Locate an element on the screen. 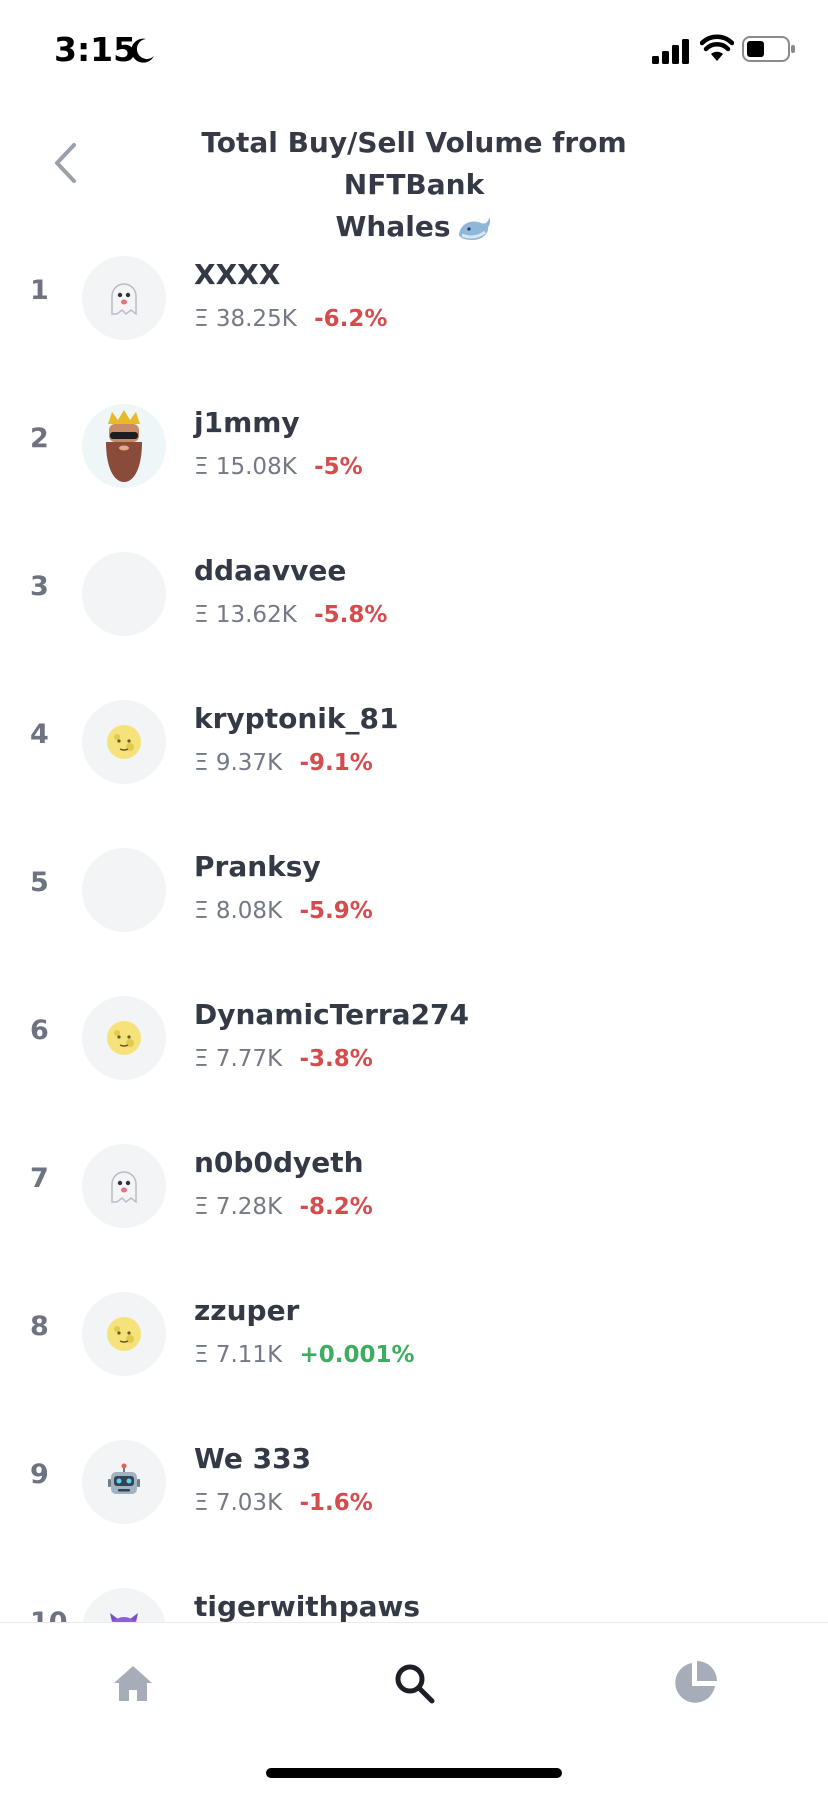 This screenshot has height=1793, width=828. tab-portfolio is located at coordinates (695, 1683).